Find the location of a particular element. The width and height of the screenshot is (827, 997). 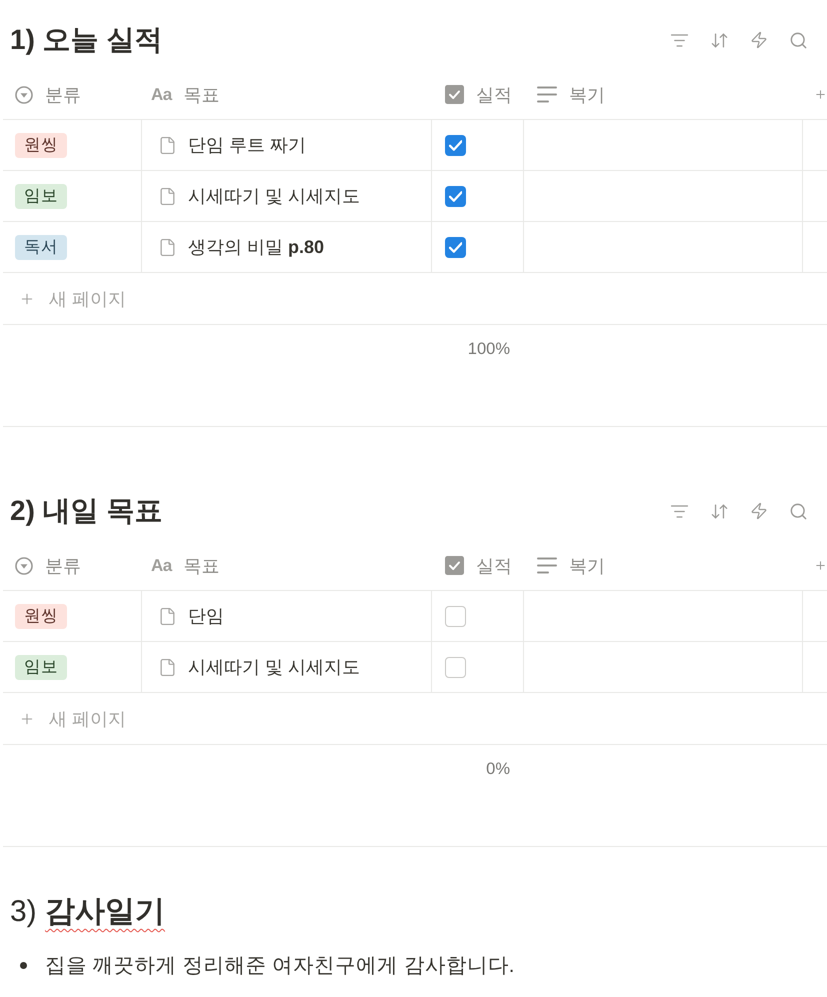

section-heading: 3) 감사일기 is located at coordinates (88, 912).